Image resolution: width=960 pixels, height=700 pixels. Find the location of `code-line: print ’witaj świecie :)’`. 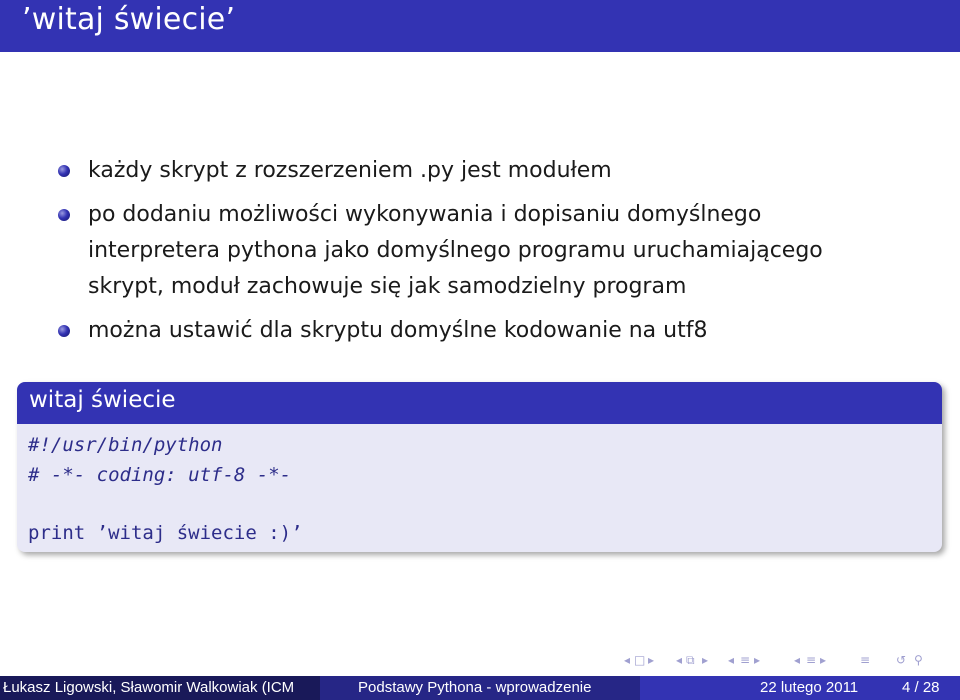

code-line: print ’witaj świecie :)’ is located at coordinates (165, 533).